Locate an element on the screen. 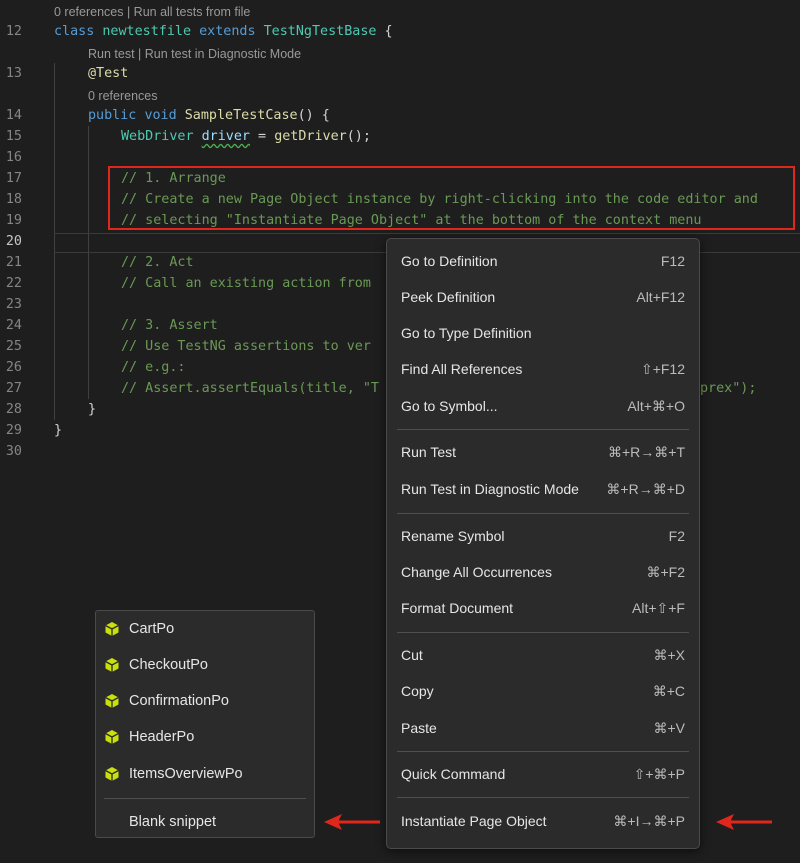 This screenshot has width=800, height=863. line-number: 22 is located at coordinates (13, 283).